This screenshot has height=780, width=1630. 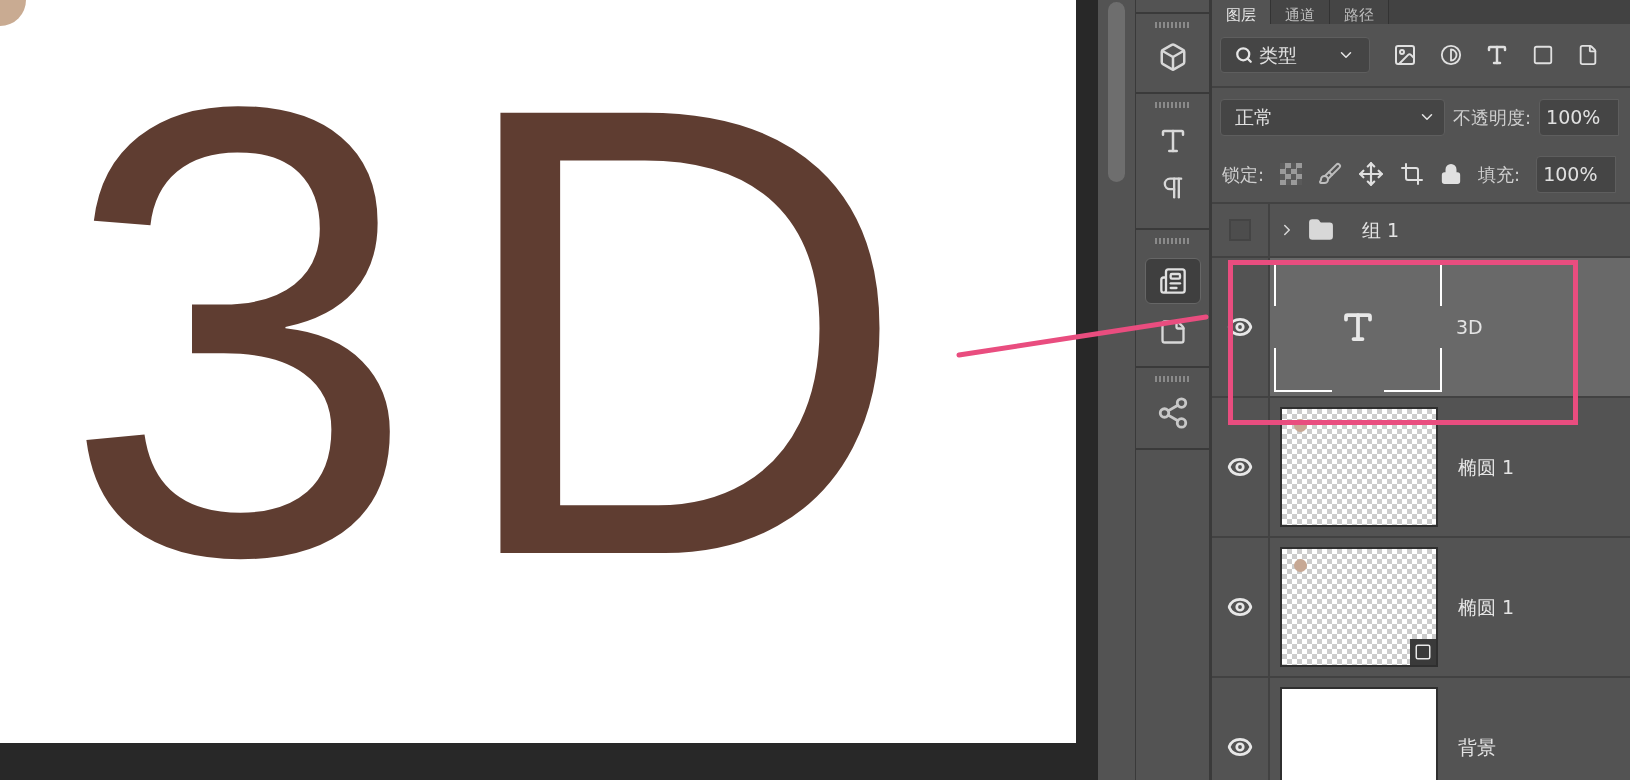 What do you see at coordinates (1241, 12) in the screenshot?
I see `panel-tab: 图层` at bounding box center [1241, 12].